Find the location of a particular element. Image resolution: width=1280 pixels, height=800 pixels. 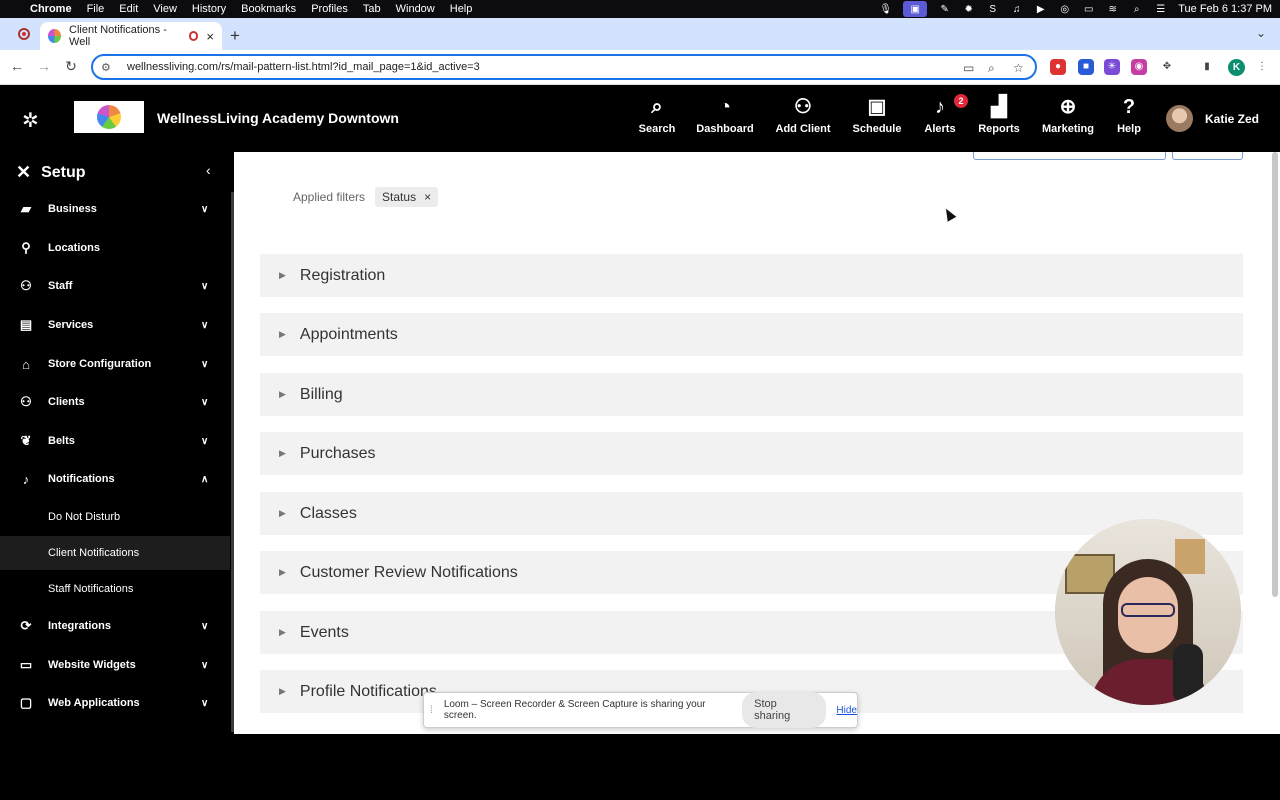

sidebar-item-website-widgets: ▭ Website Widgets ∨ is located at coordinates (115, 665).